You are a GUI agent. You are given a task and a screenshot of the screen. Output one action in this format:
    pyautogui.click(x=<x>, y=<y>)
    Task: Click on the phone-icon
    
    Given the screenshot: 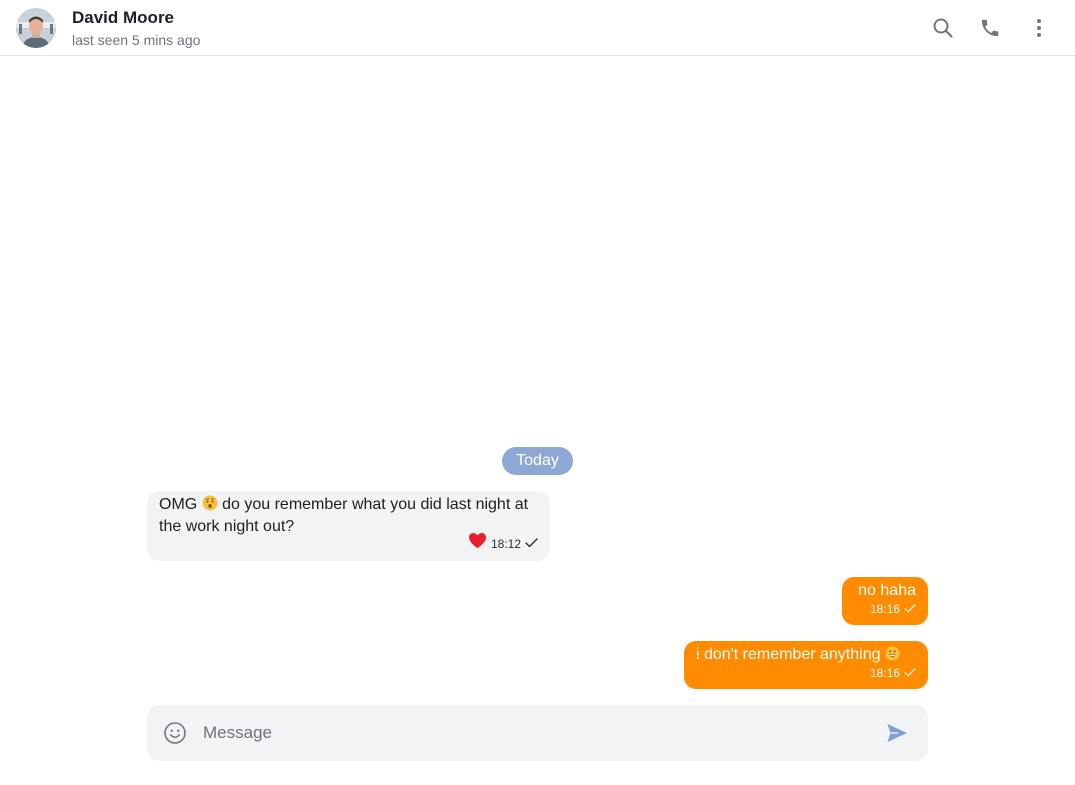 What is the action you would take?
    pyautogui.click(x=991, y=28)
    